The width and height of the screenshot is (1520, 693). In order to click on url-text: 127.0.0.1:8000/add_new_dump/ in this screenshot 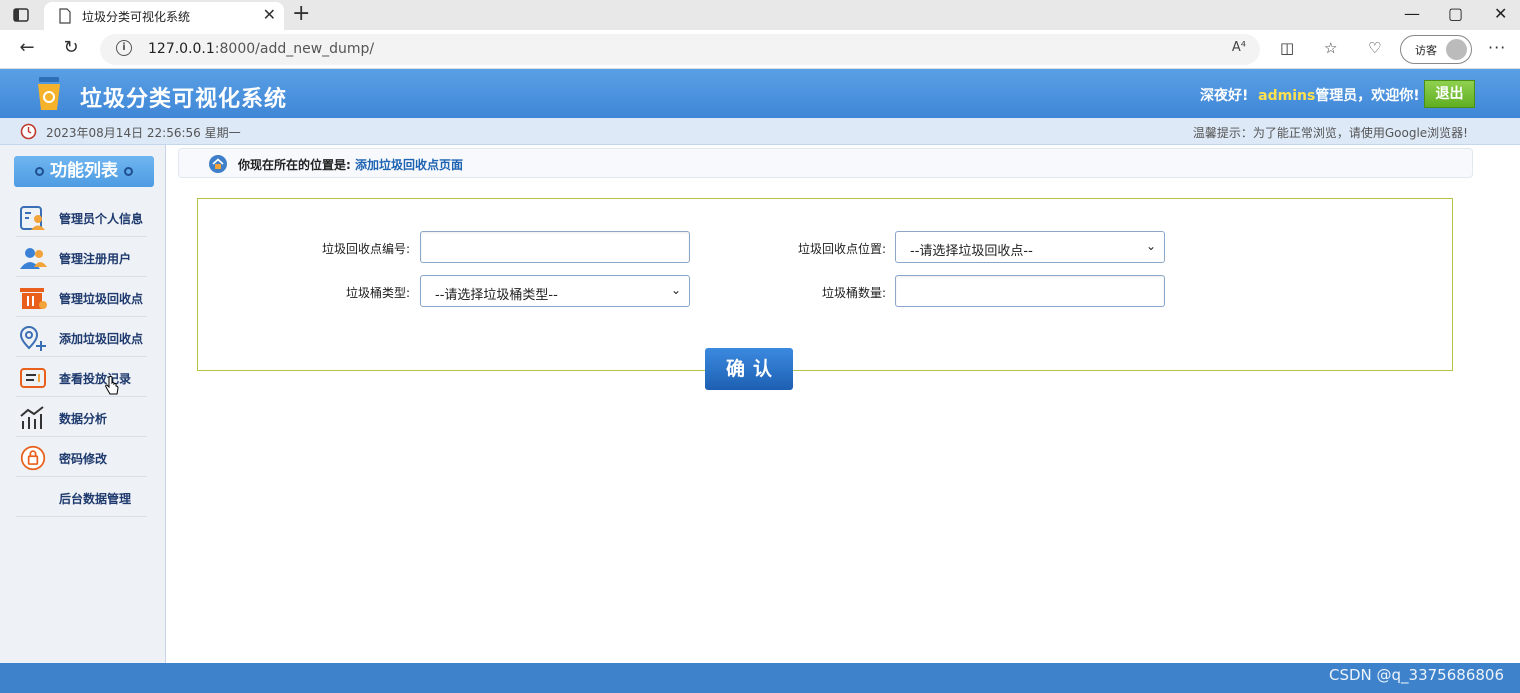, I will do `click(261, 49)`.